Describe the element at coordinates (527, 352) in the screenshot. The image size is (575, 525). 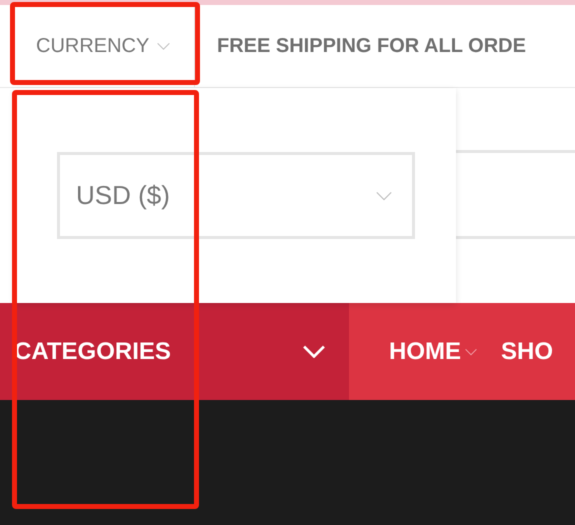
I see `nav-link: SHO` at that location.